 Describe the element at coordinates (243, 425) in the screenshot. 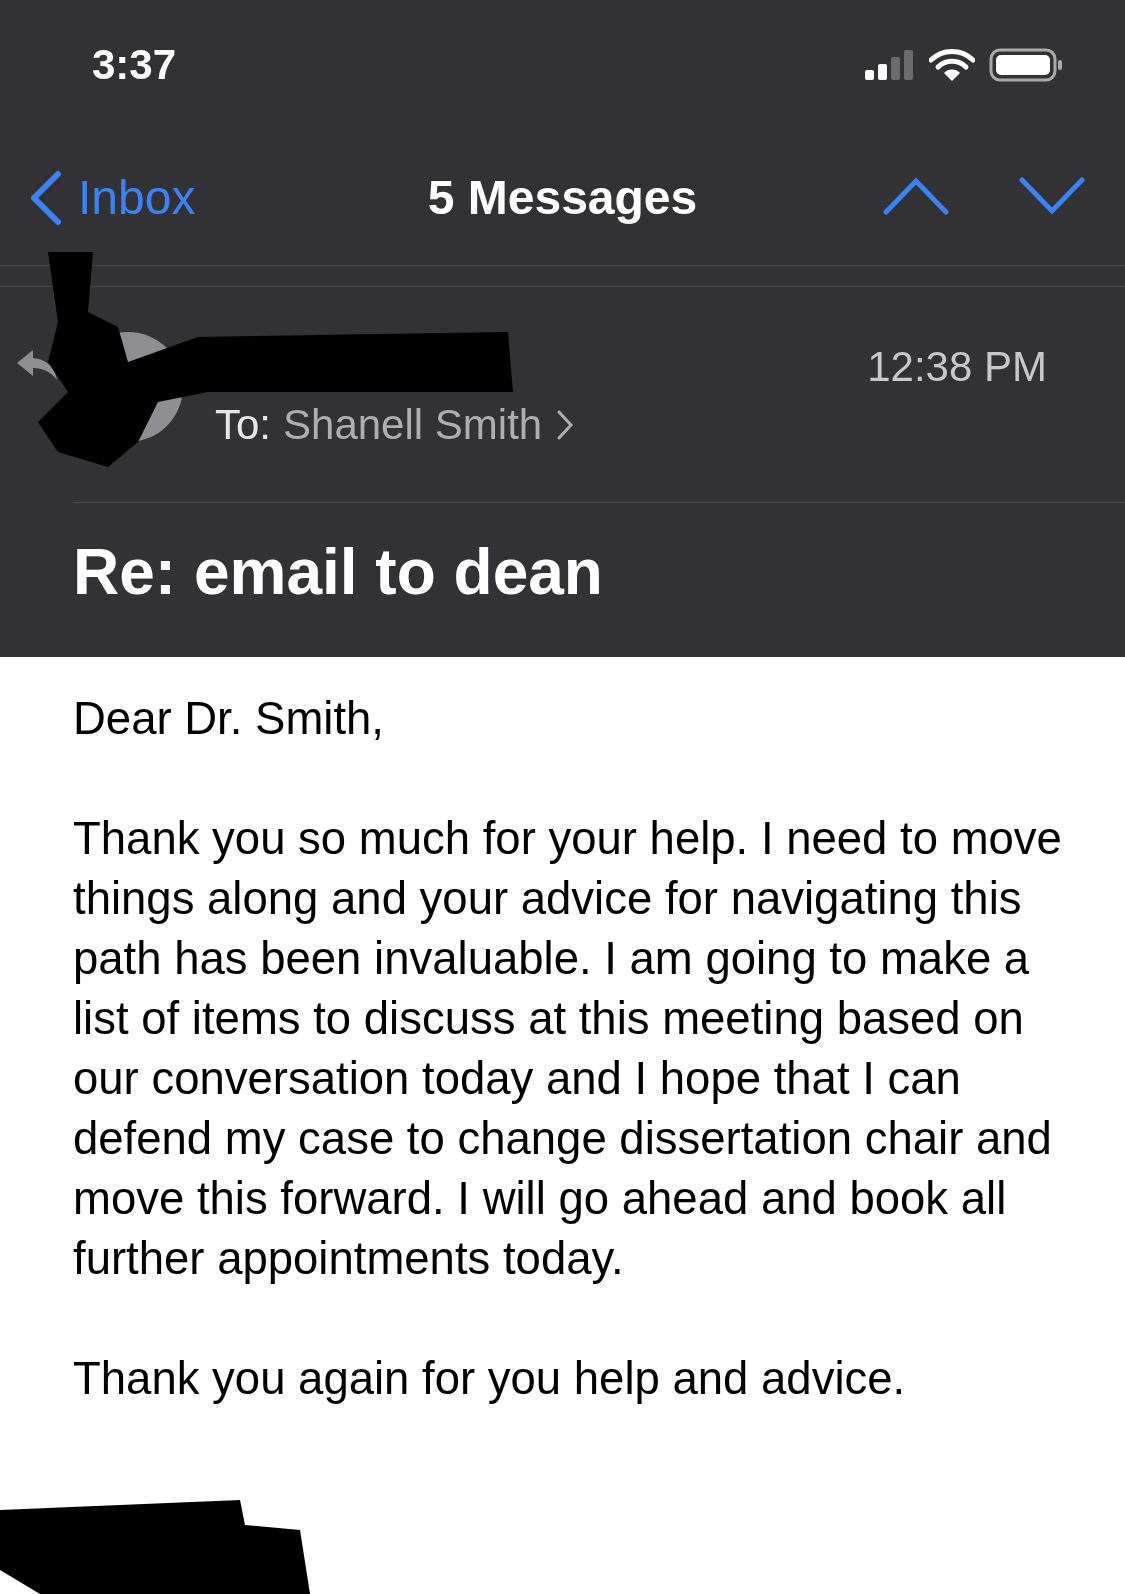

I see `to-label: To:` at that location.